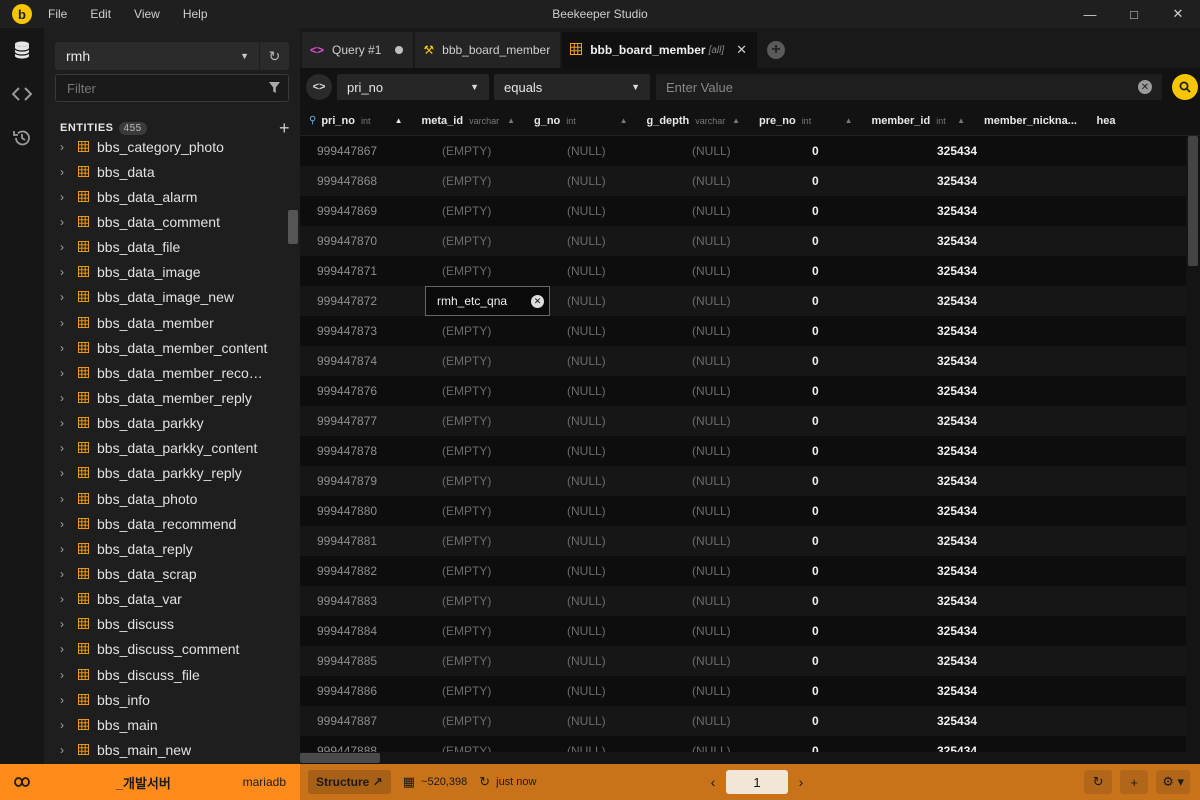 Image resolution: width=1200 pixels, height=800 pixels. What do you see at coordinates (166, 548) in the screenshot?
I see `entity-item: › bbs_data_reply` at bounding box center [166, 548].